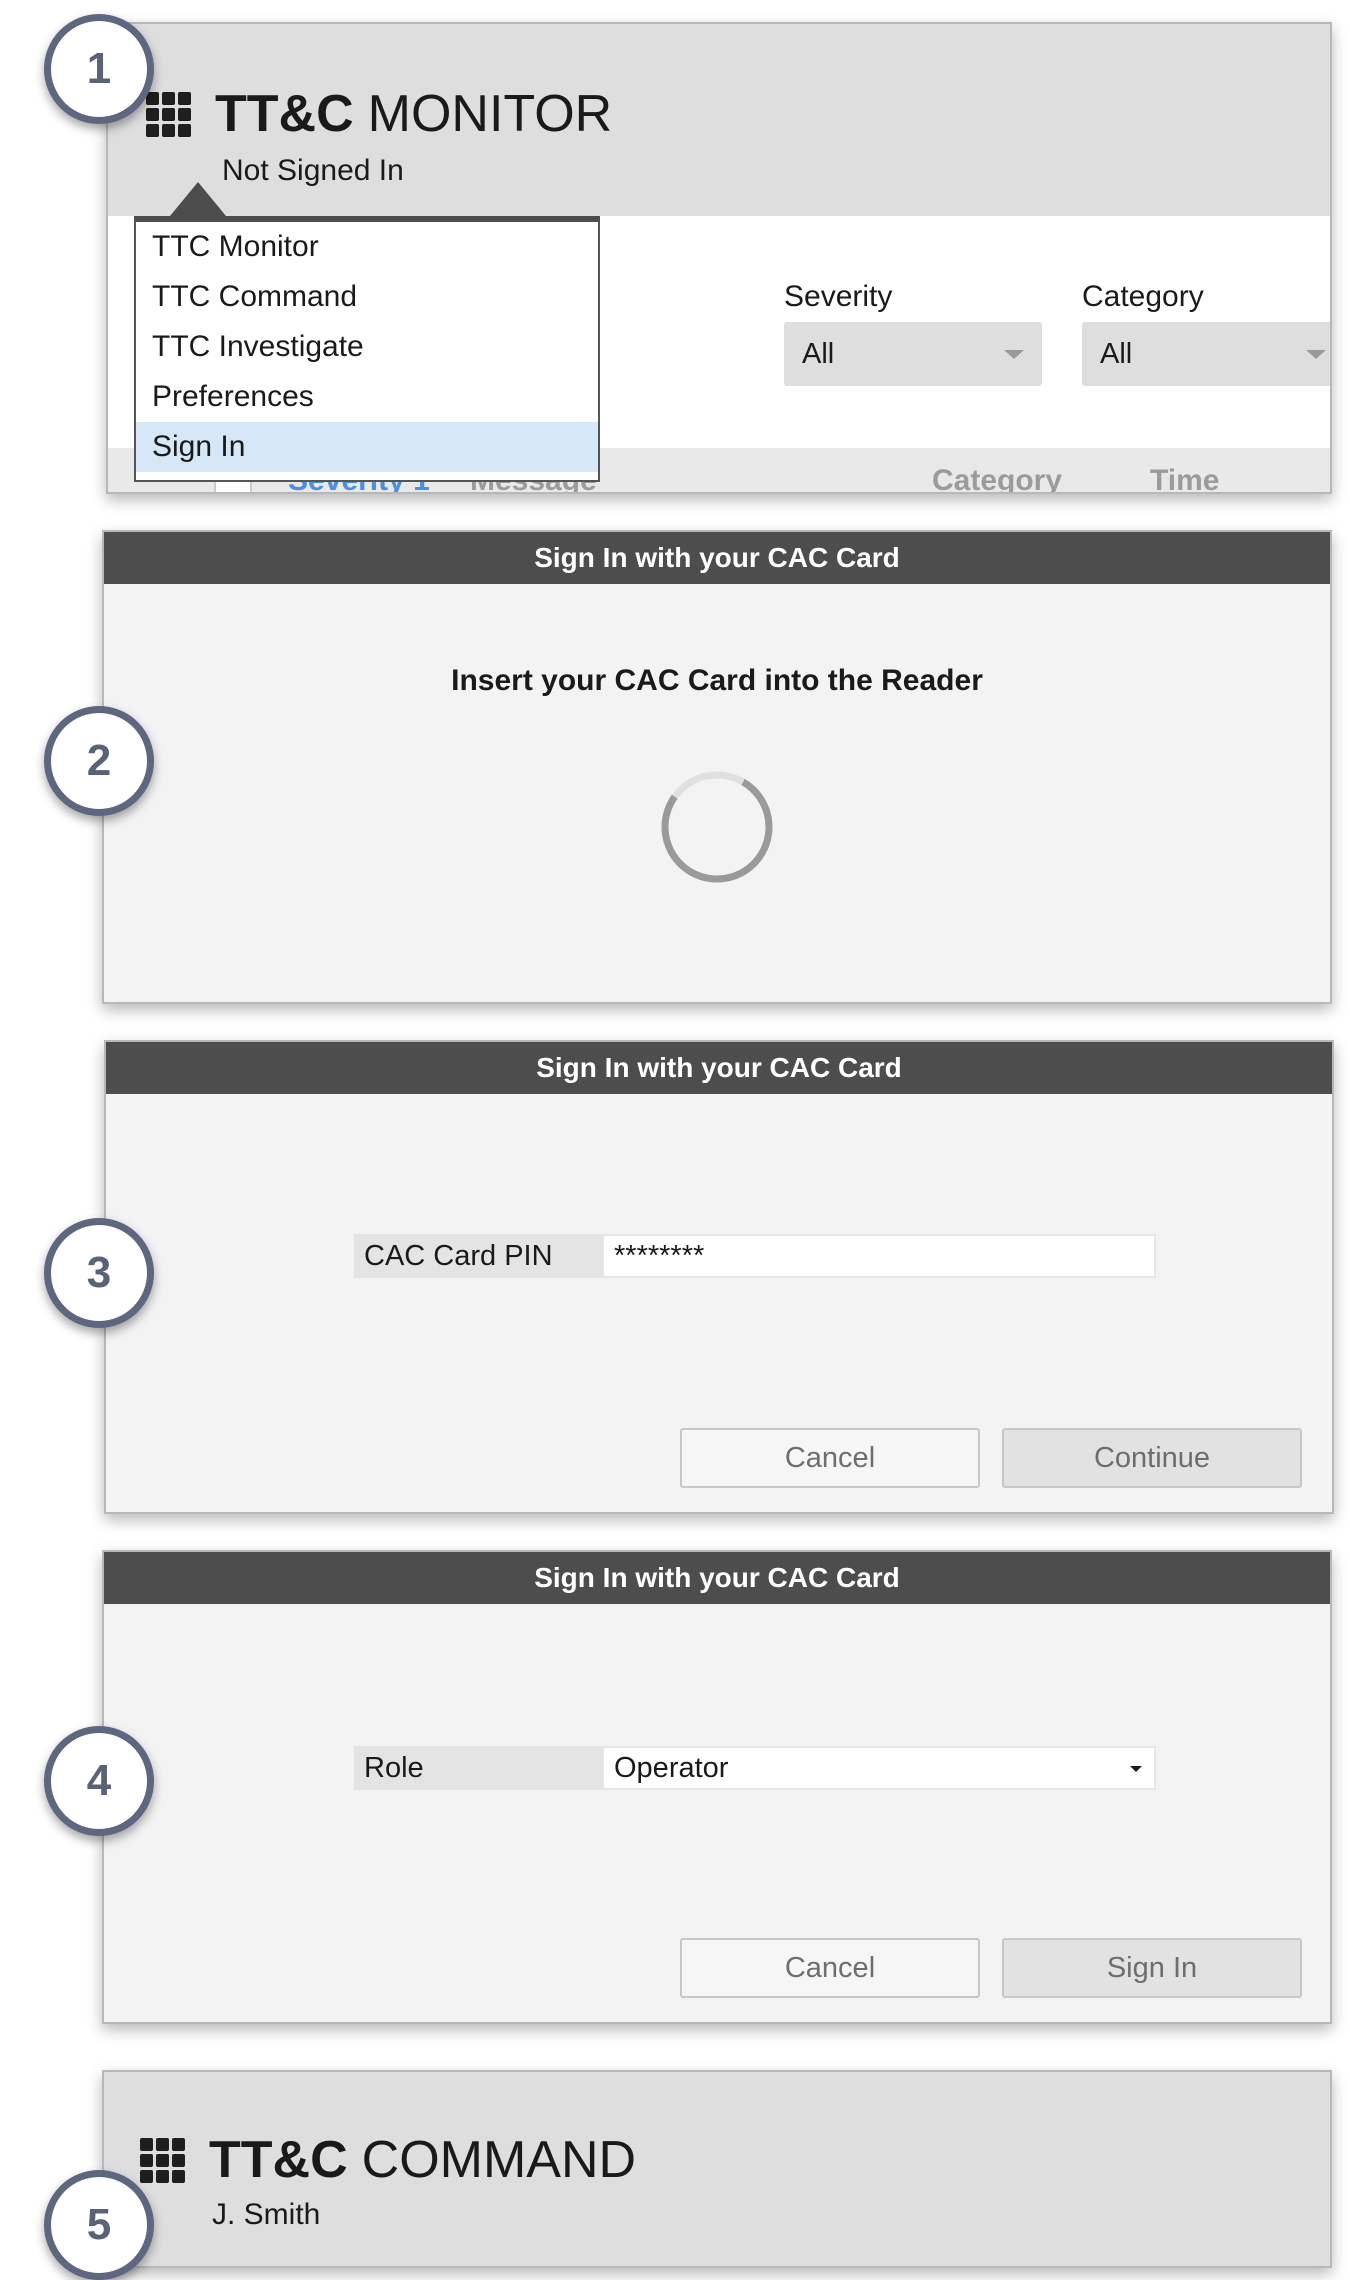 The height and width of the screenshot is (2280, 1350). I want to click on pin-field: ********, so click(879, 1256).